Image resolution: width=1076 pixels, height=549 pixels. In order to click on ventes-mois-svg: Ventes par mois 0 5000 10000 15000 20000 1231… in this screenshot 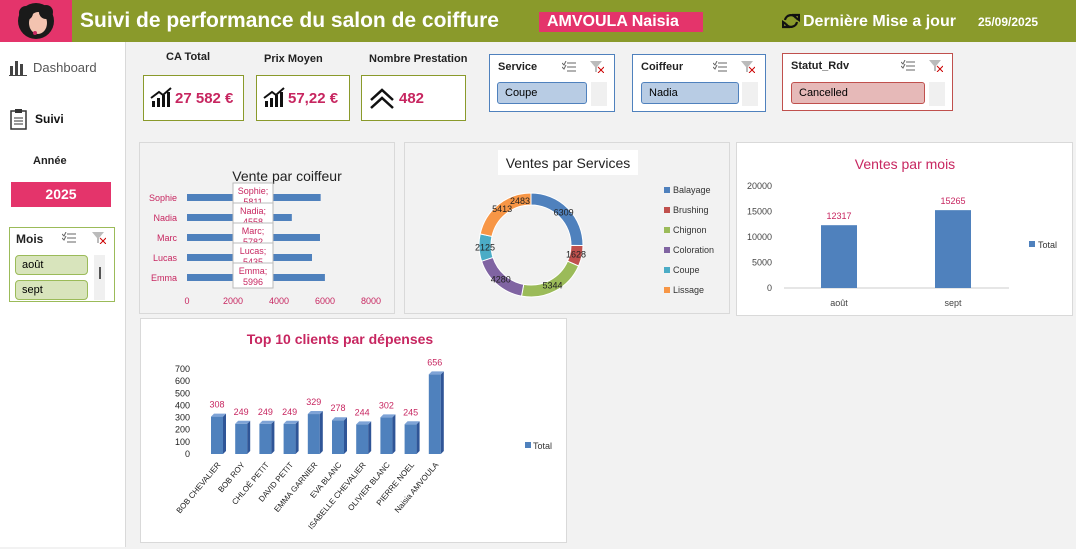, I will do `click(902, 232)`.